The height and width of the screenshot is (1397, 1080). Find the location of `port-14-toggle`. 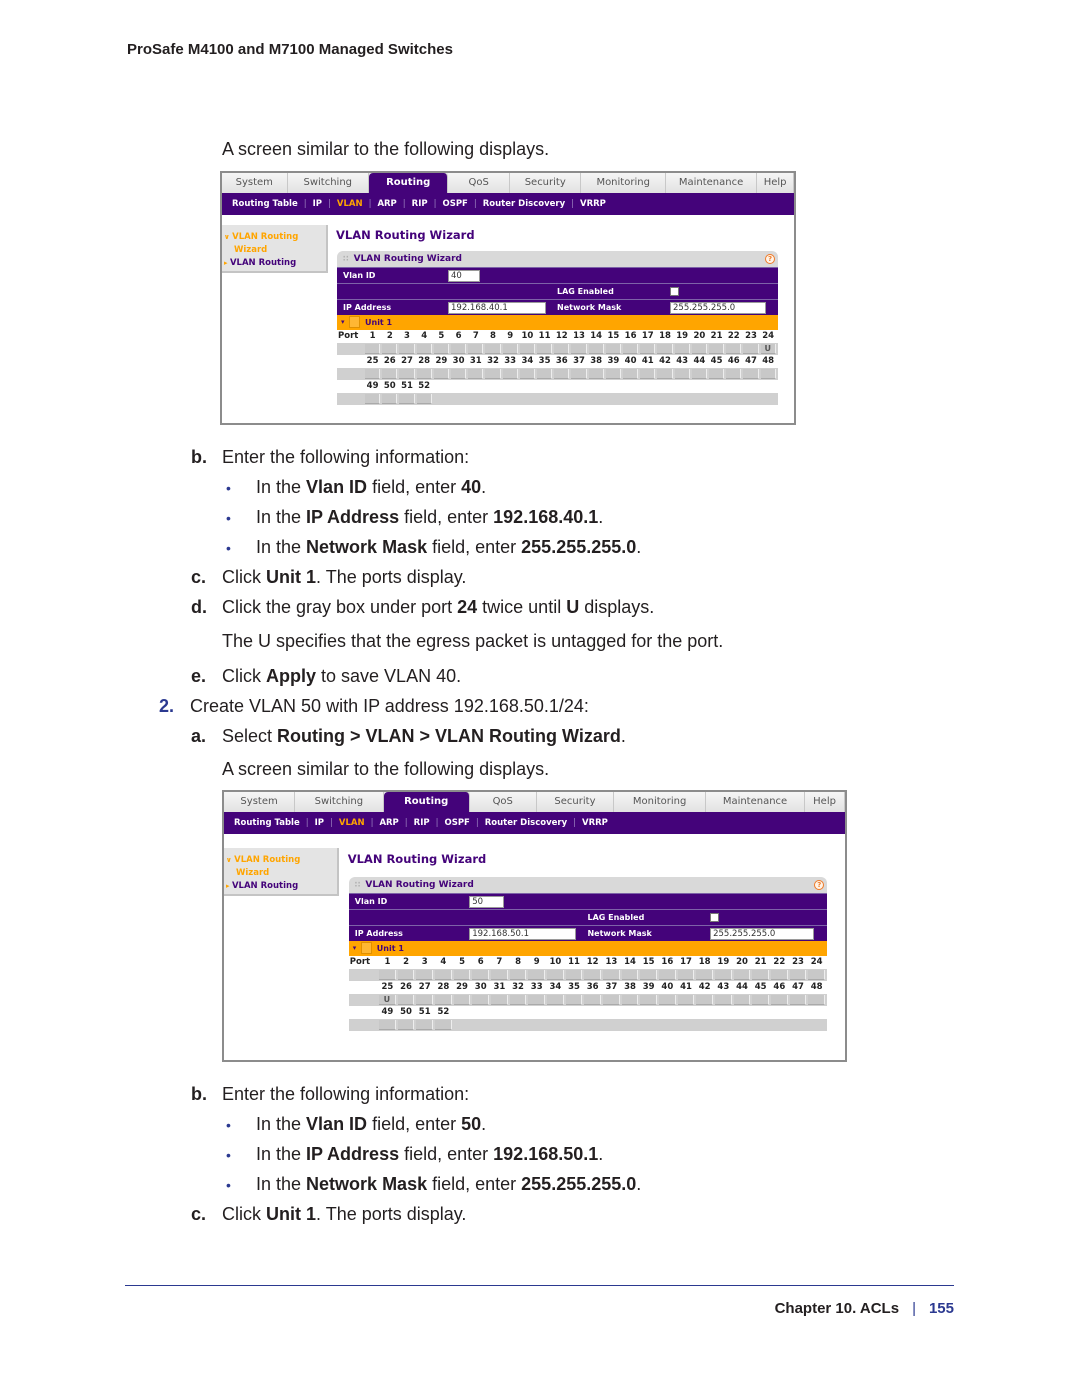

port-14-toggle is located at coordinates (596, 349).